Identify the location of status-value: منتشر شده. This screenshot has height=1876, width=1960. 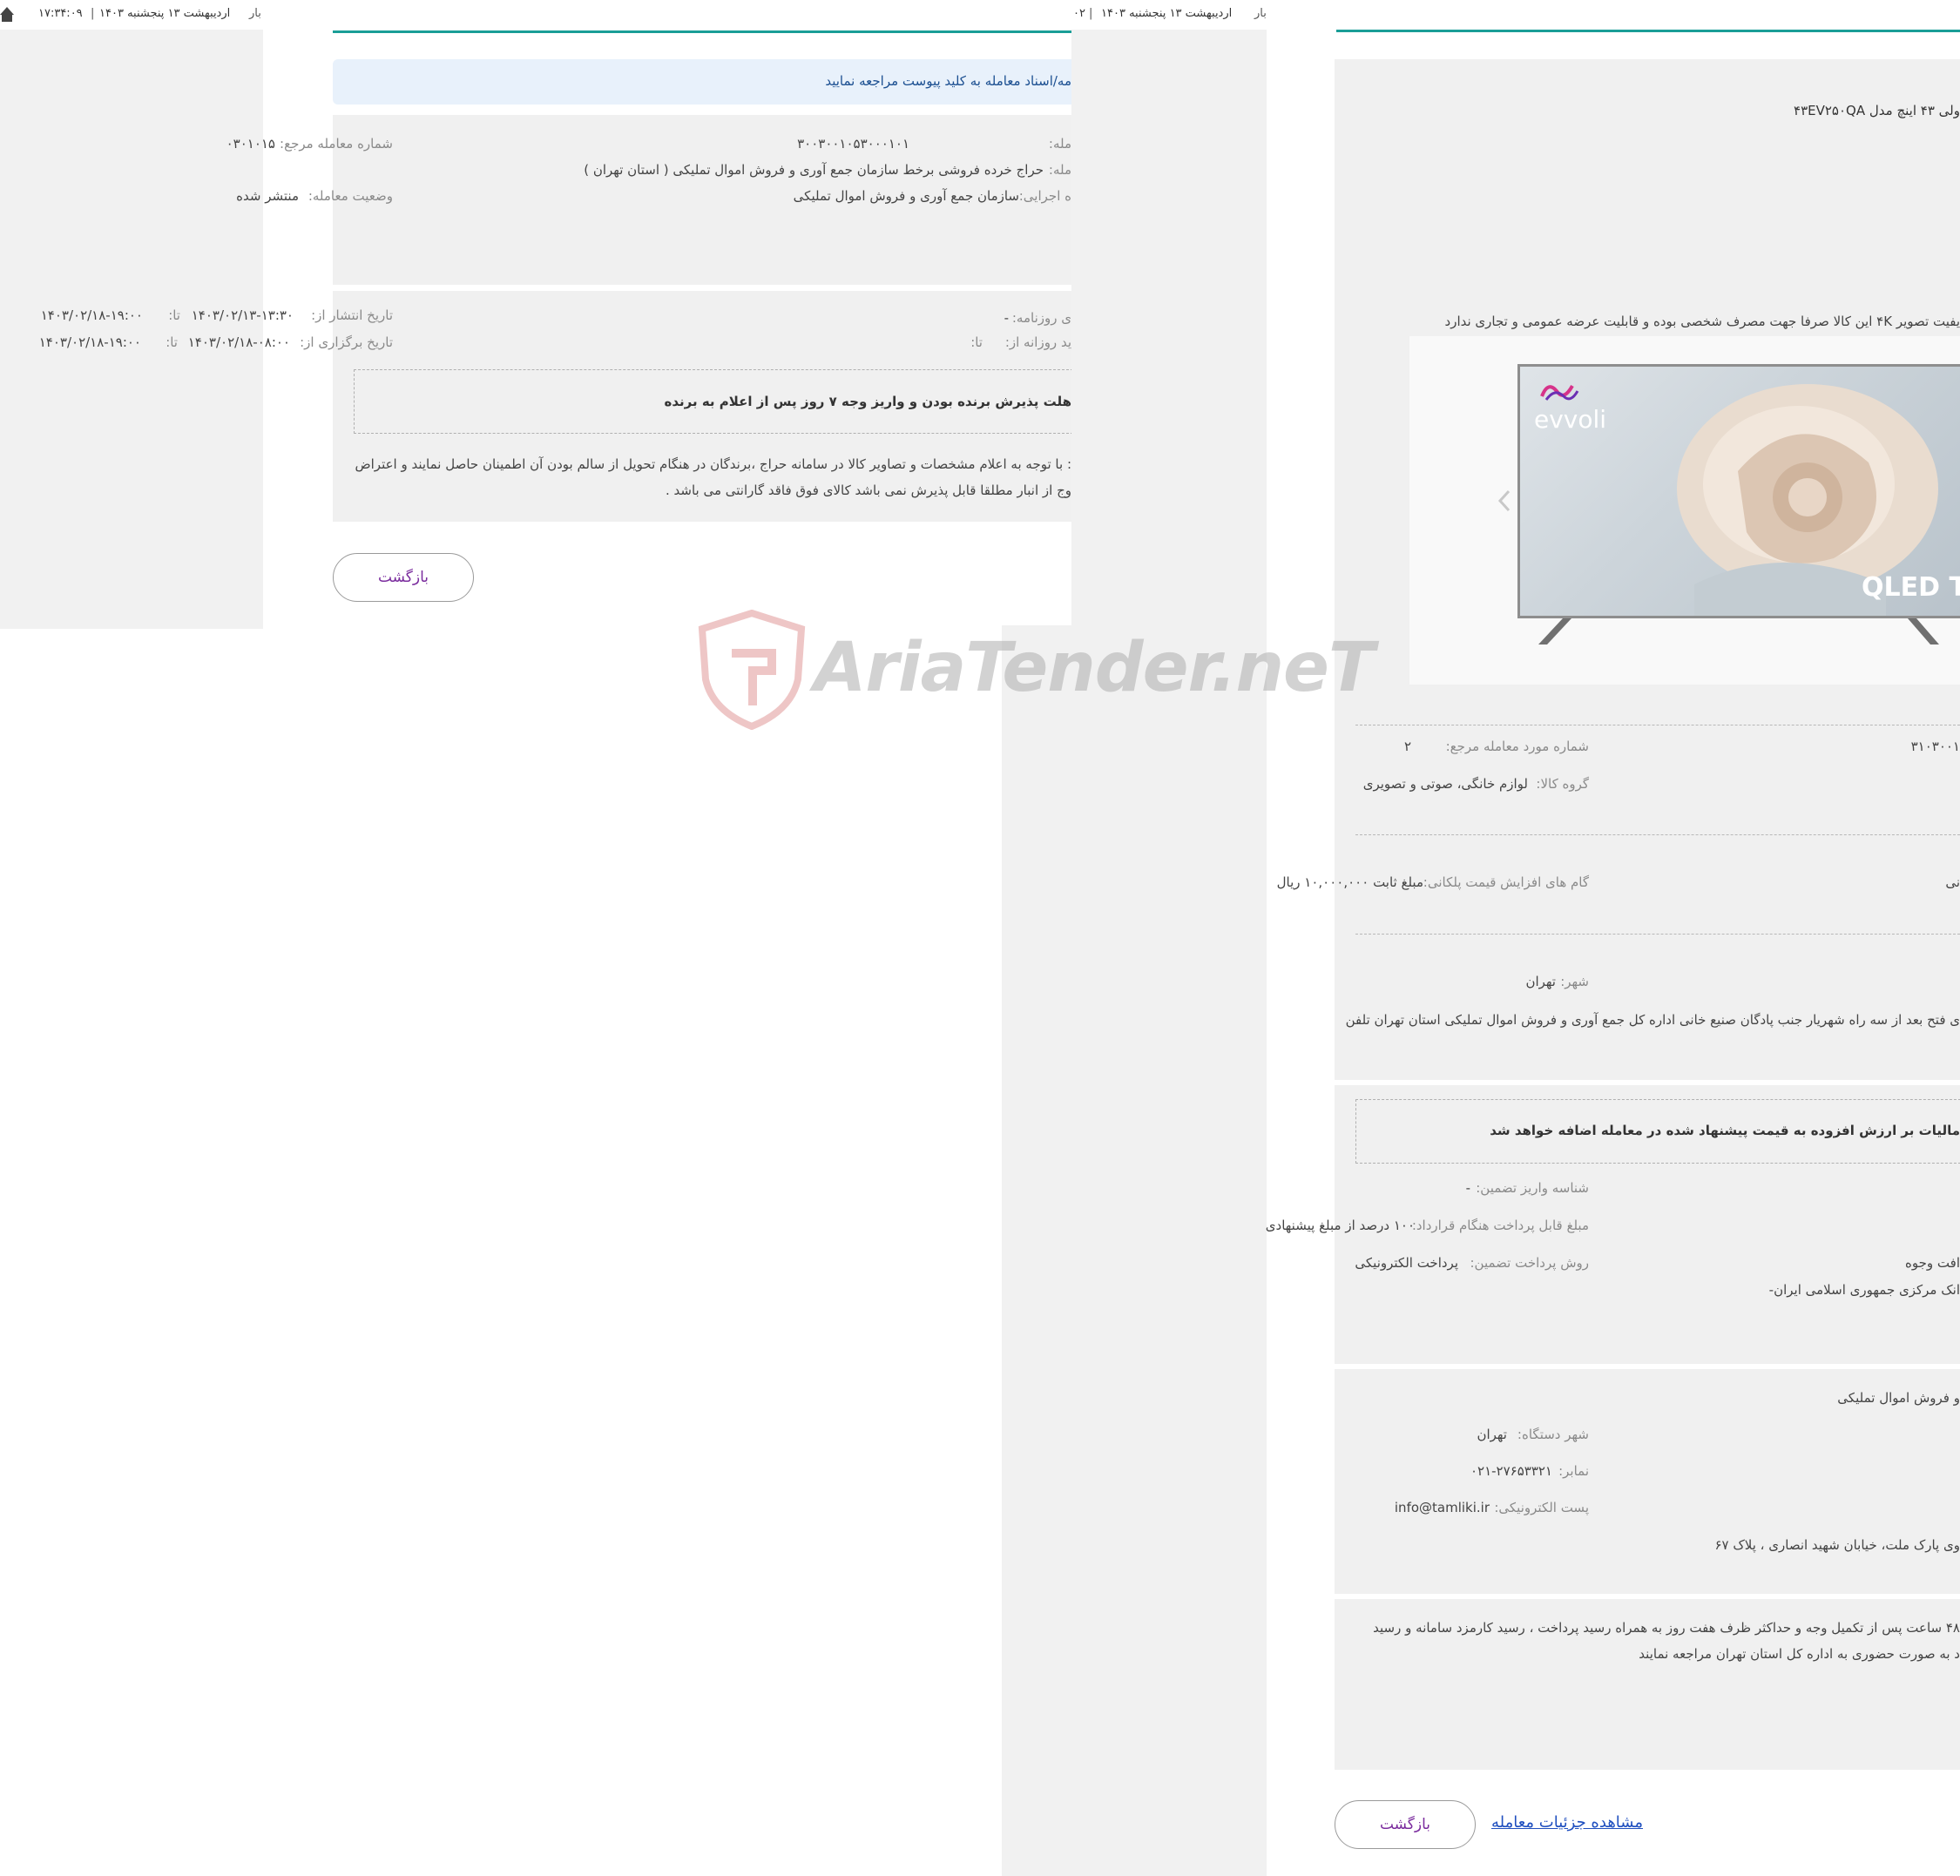
(267, 196).